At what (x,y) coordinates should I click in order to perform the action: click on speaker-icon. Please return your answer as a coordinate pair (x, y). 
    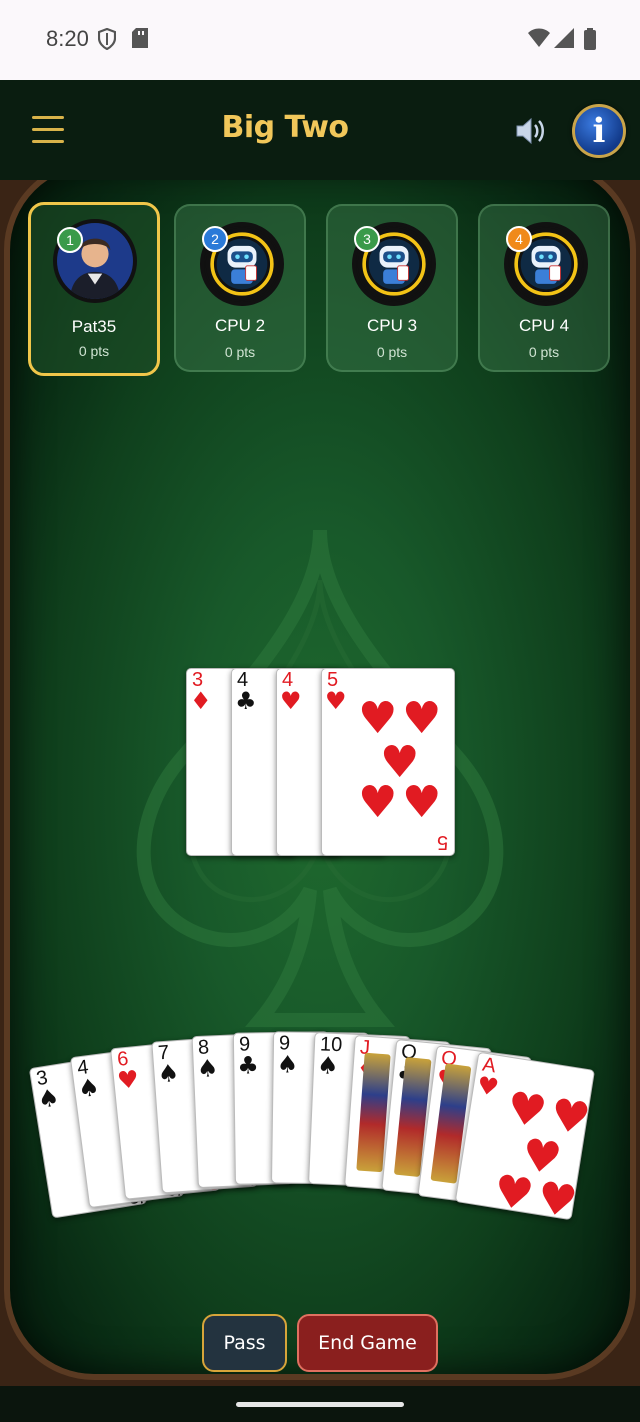
    Looking at the image, I should click on (531, 131).